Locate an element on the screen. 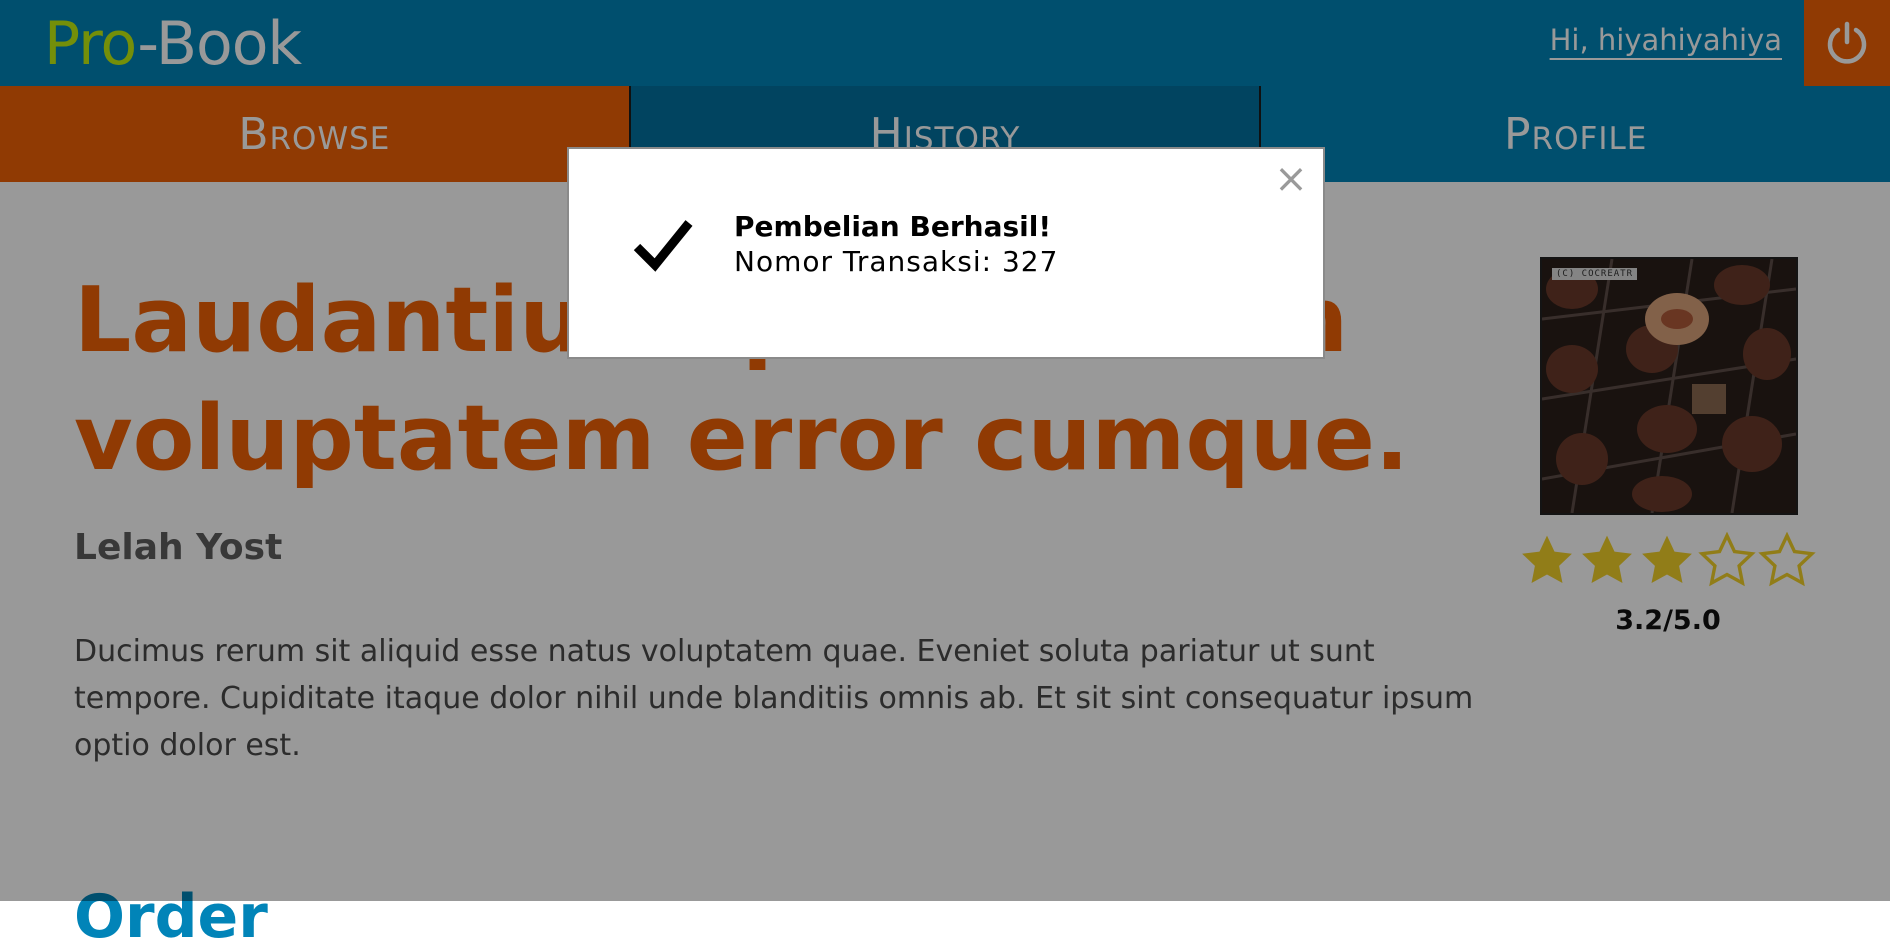 The image size is (1890, 952). modal-title: Pembelian Berhasil! is located at coordinates (893, 226).